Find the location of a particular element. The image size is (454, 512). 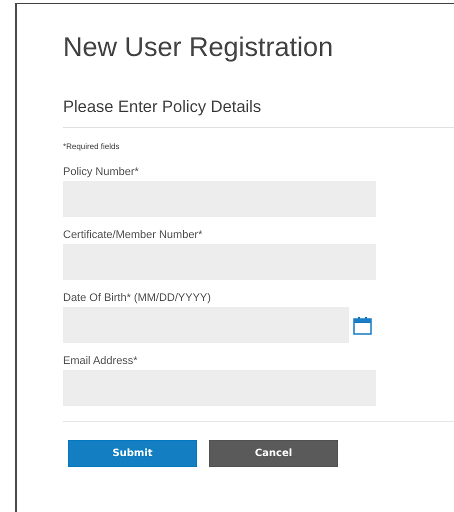

submit-button: Submit is located at coordinates (132, 453).